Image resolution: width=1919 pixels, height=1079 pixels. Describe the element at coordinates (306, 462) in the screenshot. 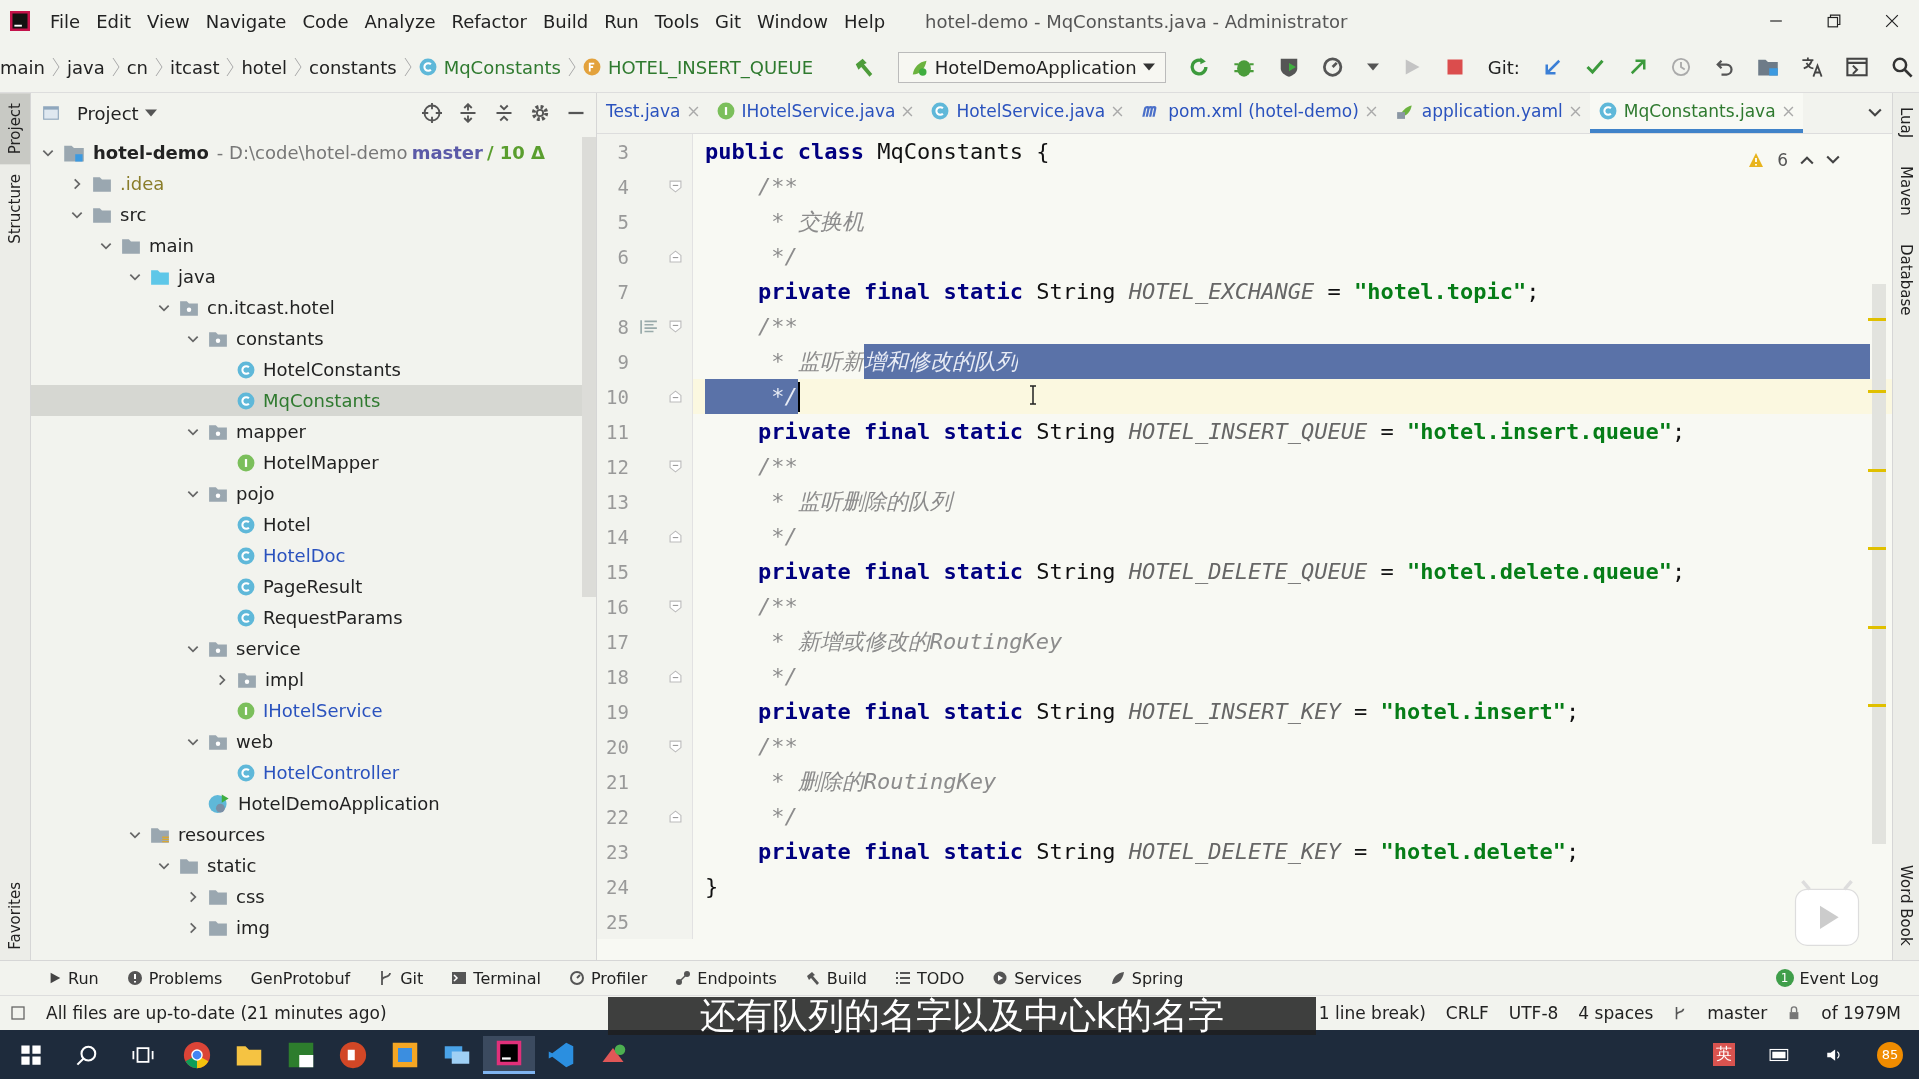

I see `tree-item: HotelMapper` at that location.